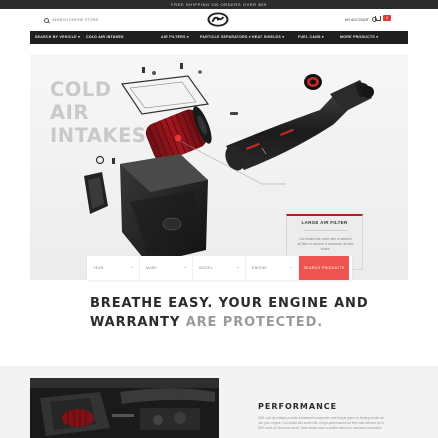 The width and height of the screenshot is (438, 438). I want to click on brand-logo, so click(218, 19).